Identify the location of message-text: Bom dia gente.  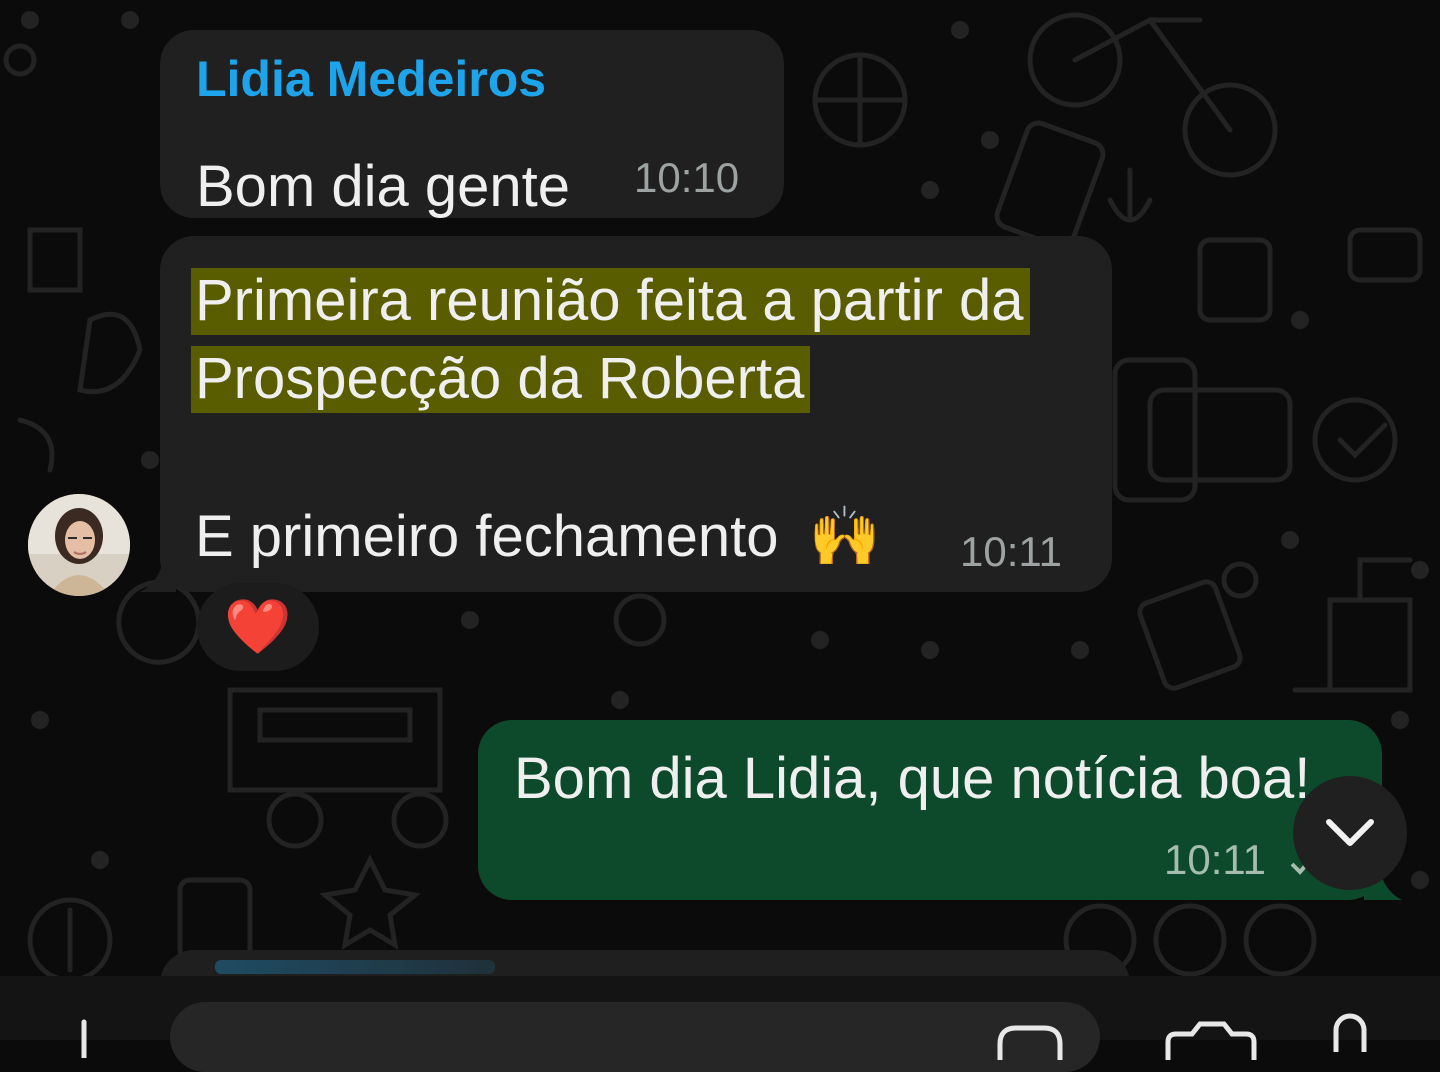
(383, 186).